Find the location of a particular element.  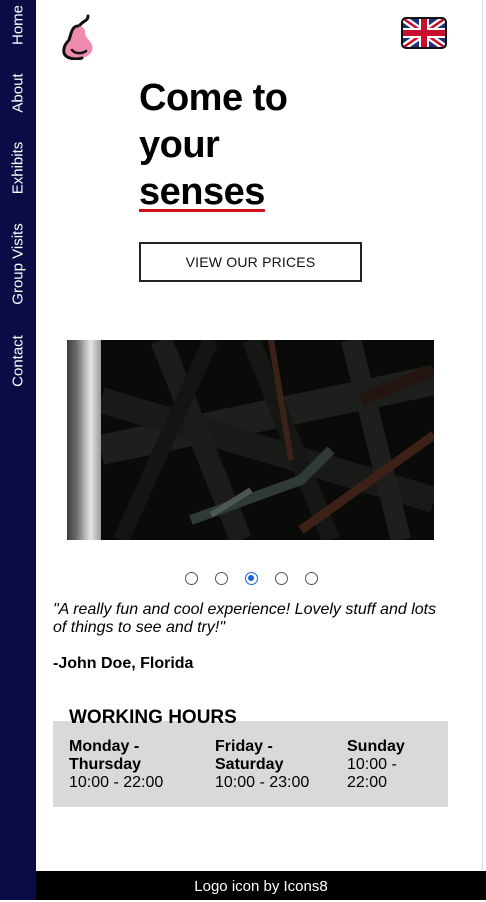

hero-line-3: senses is located at coordinates (202, 192).